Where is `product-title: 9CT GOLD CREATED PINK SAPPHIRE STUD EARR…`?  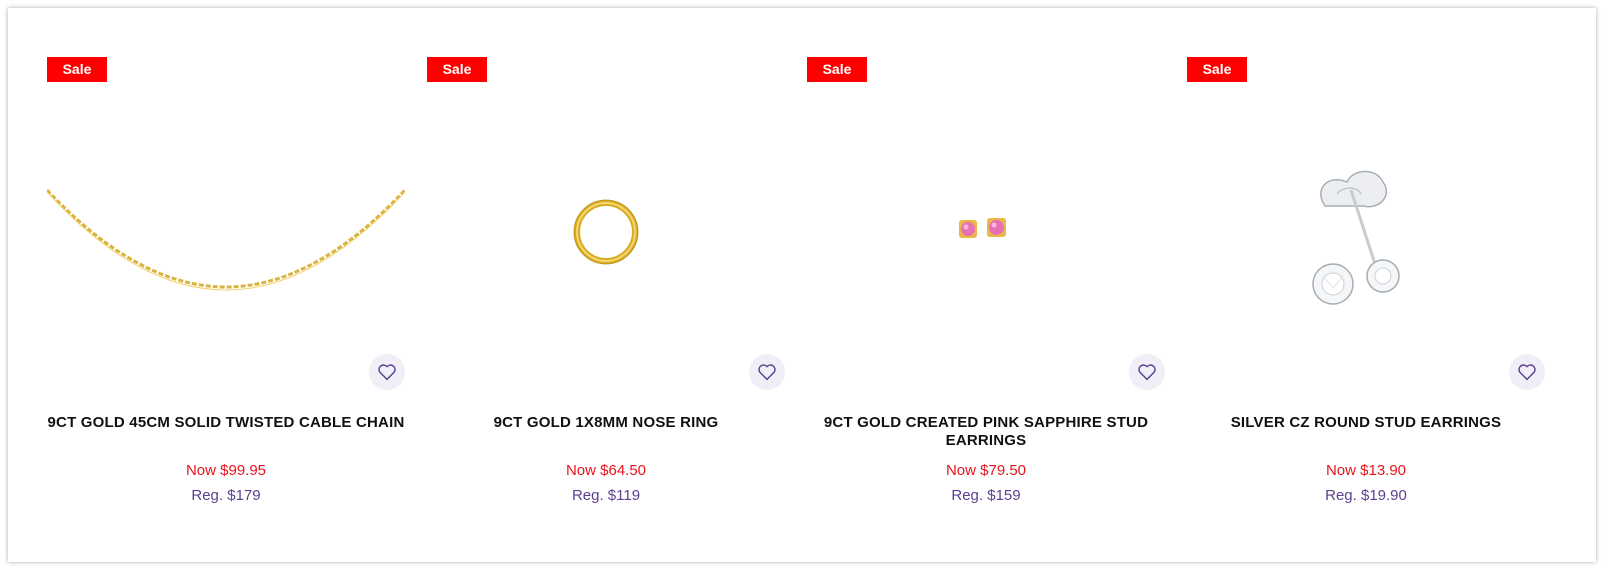
product-title: 9CT GOLD CREATED PINK SAPPHIRE STUD EARR… is located at coordinates (986, 432).